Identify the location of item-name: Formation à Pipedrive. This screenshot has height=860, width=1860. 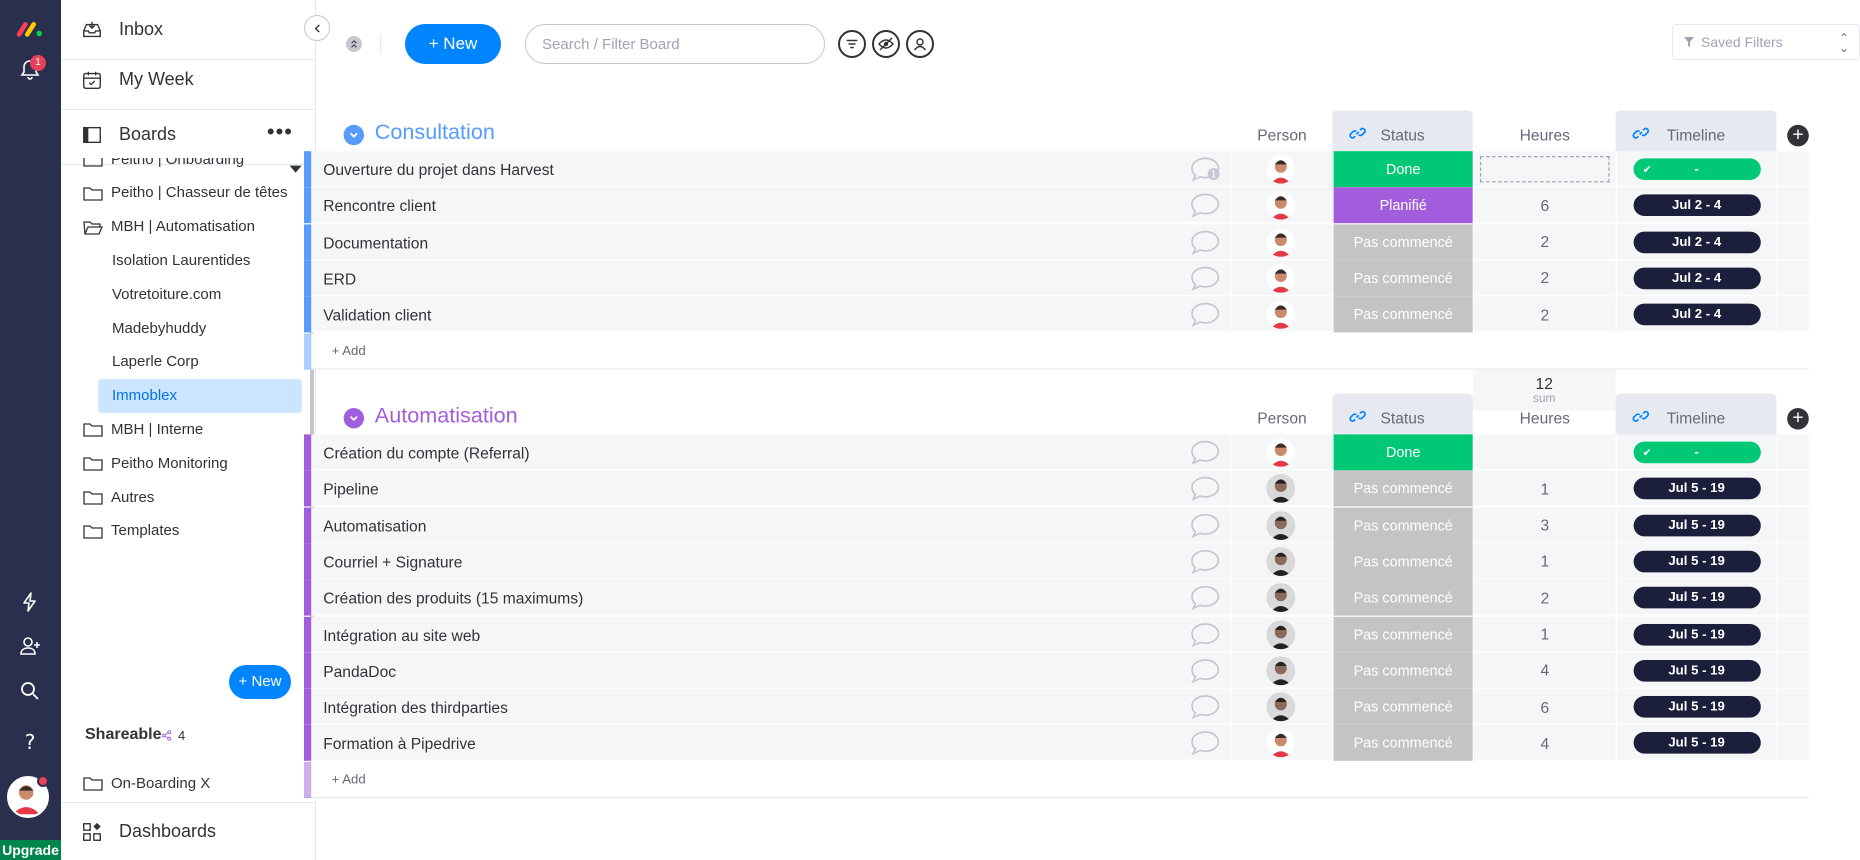
(399, 744).